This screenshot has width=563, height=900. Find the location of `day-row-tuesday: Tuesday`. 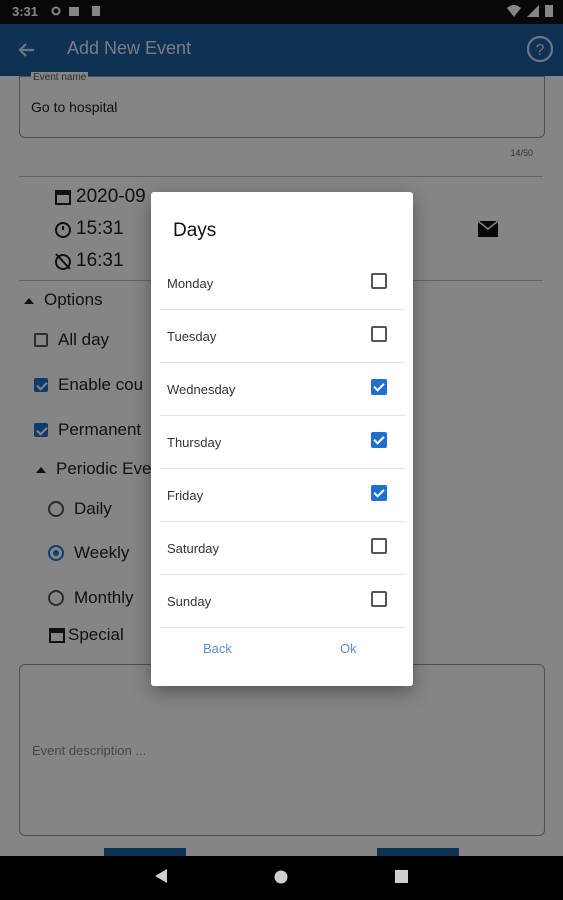

day-row-tuesday: Tuesday is located at coordinates (282, 336).